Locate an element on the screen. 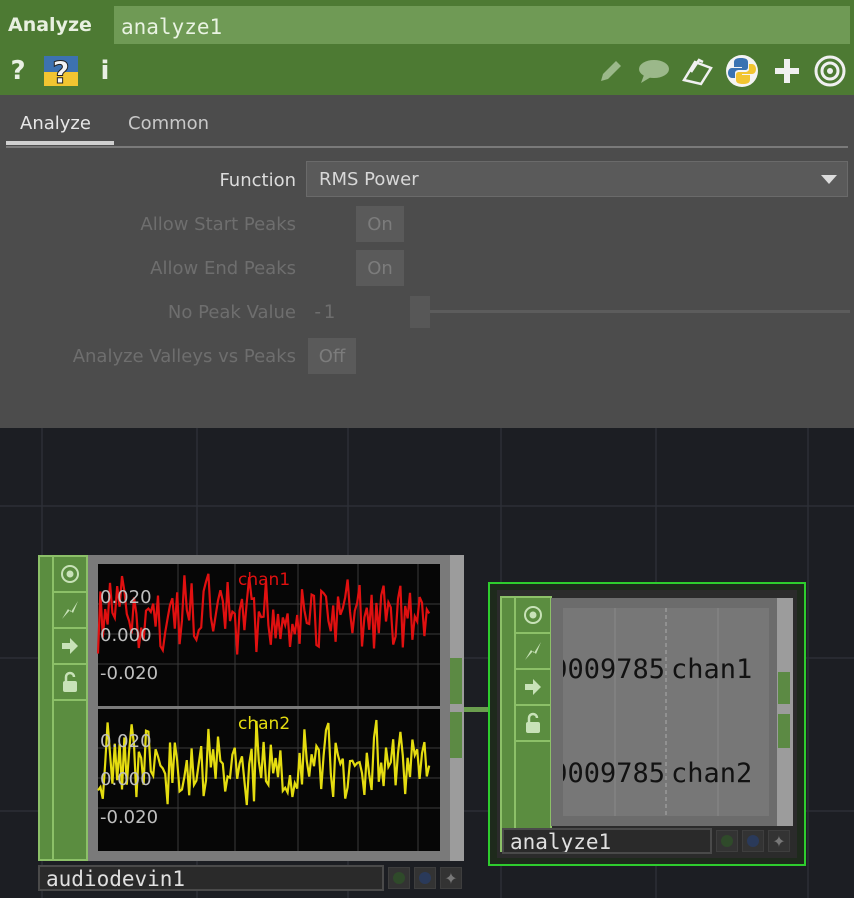 This screenshot has width=854, height=898. no-peak-value-field: -1 is located at coordinates (323, 312).